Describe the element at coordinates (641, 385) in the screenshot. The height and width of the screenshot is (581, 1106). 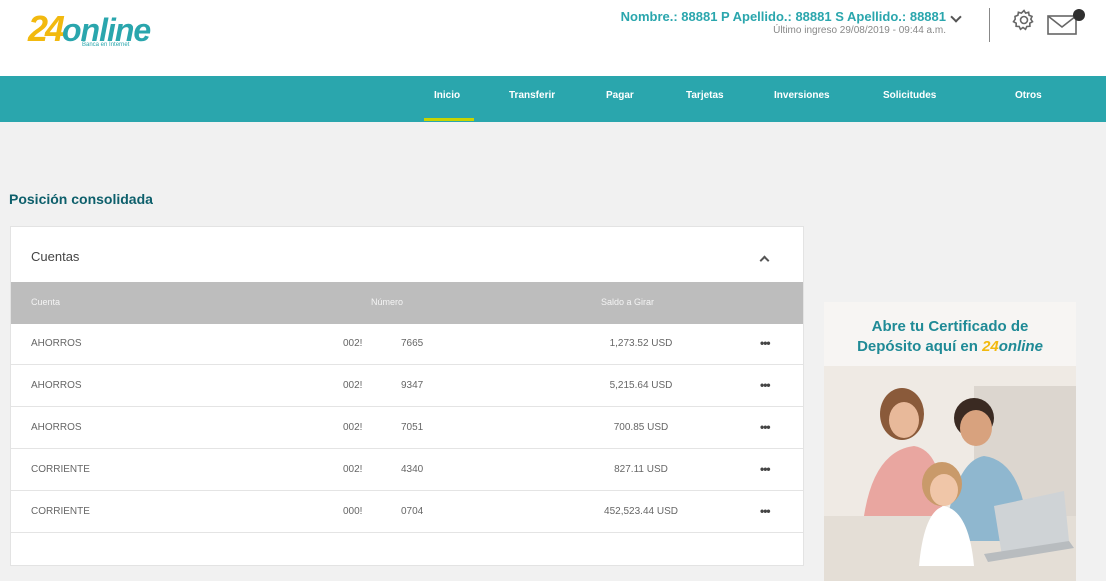
I see `account-balance: 5,215.64 USD` at that location.